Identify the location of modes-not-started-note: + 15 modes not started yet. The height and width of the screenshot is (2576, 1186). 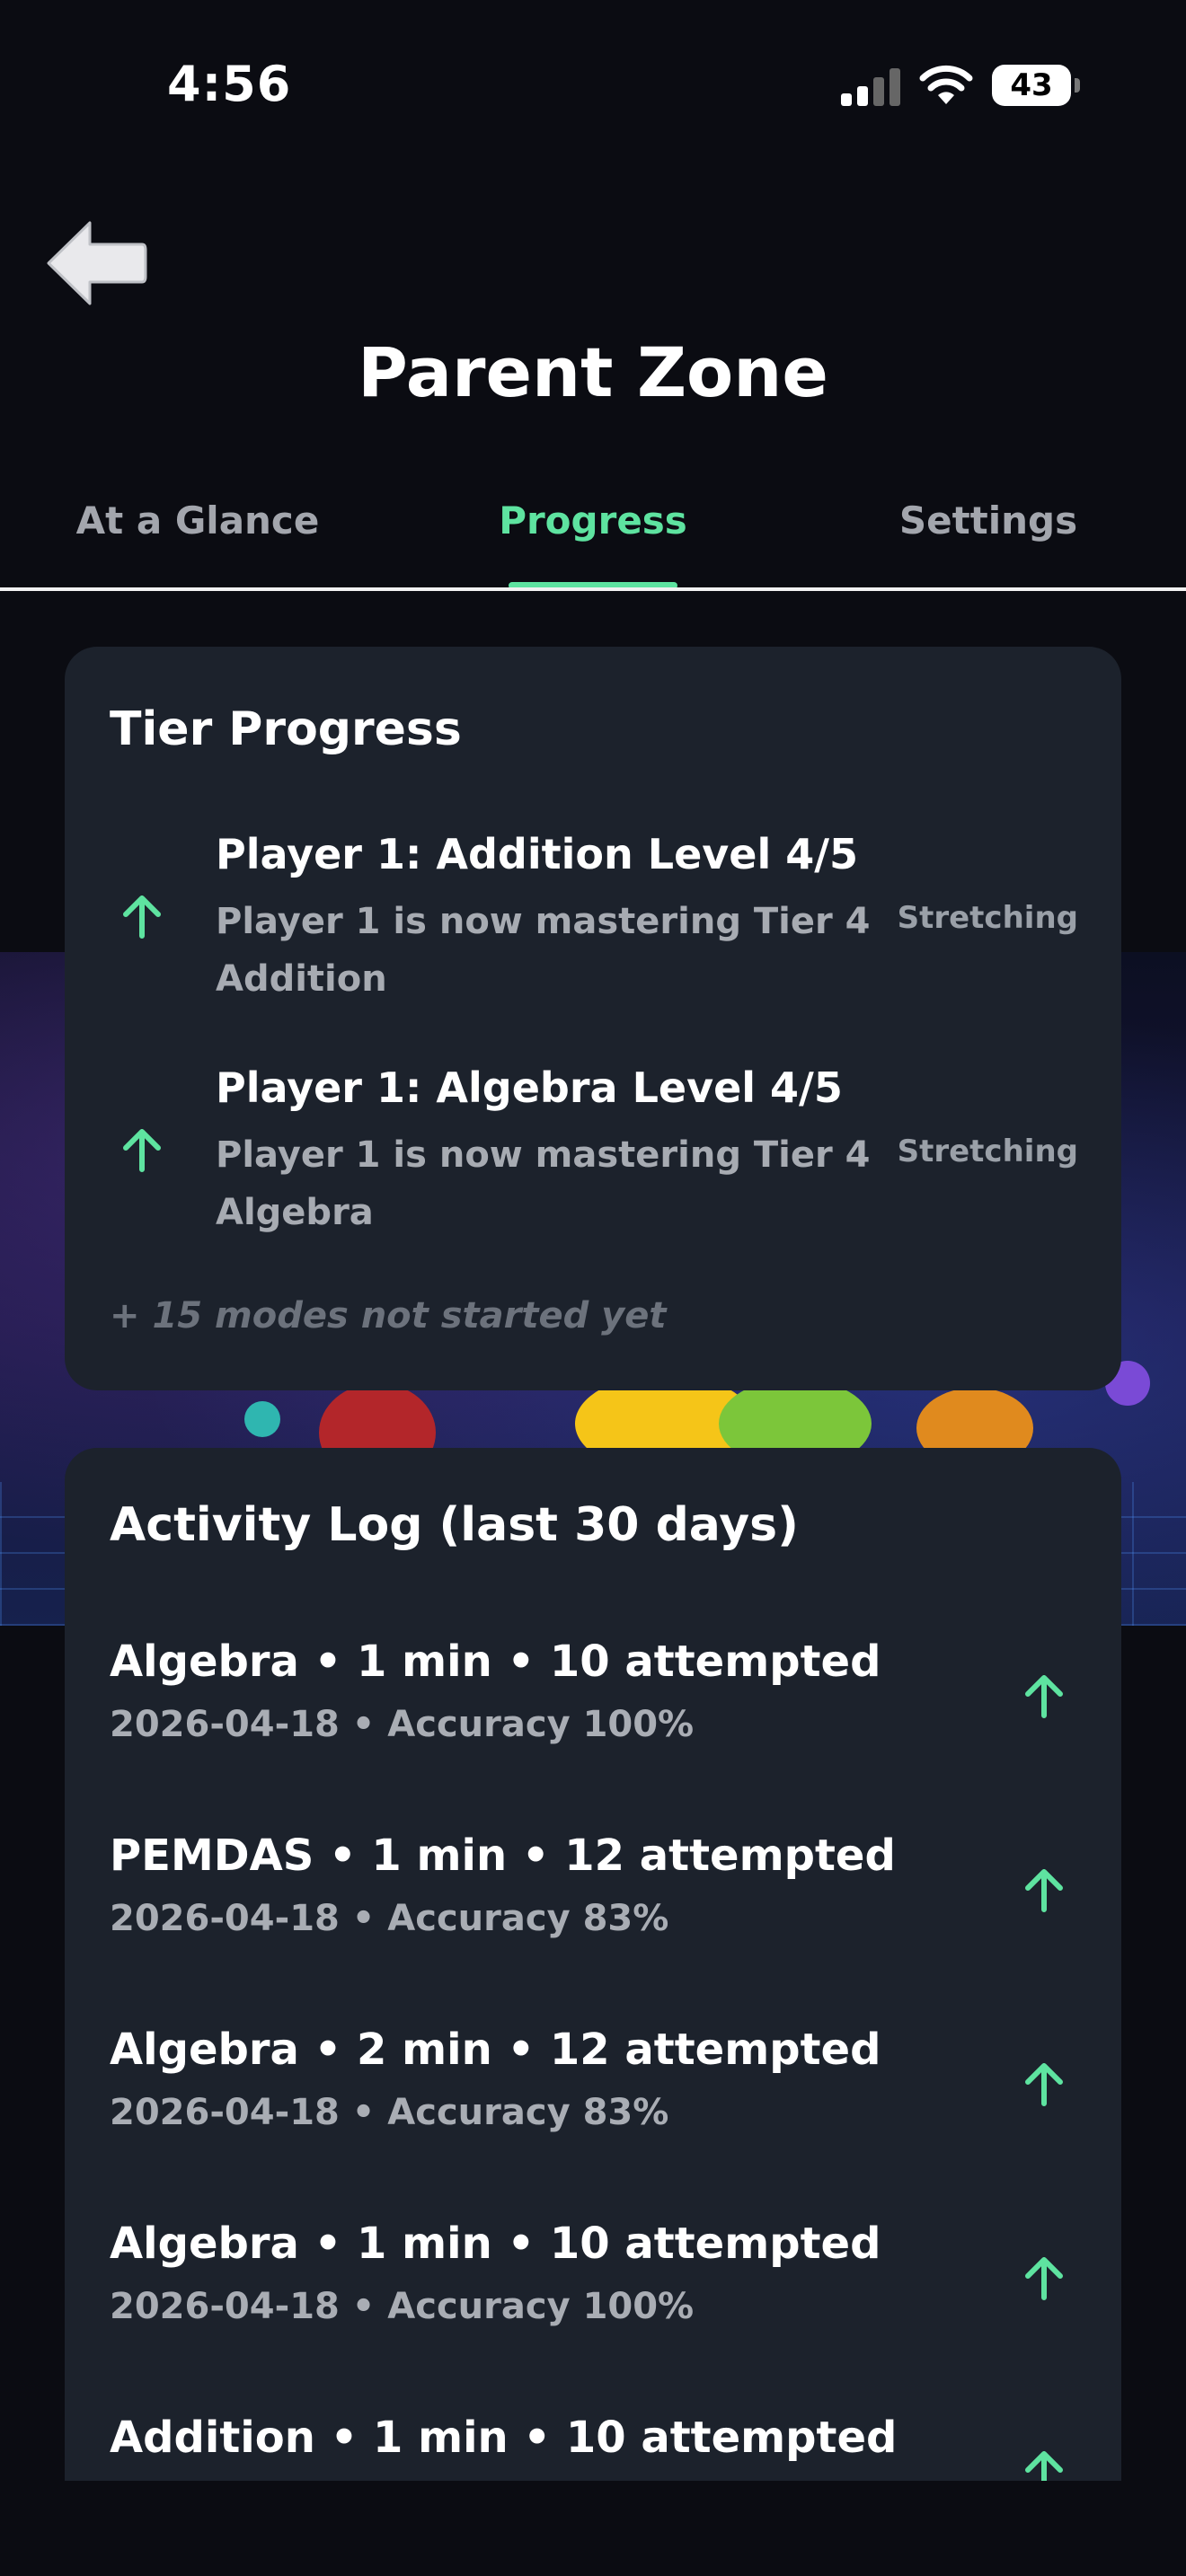
(388, 1316).